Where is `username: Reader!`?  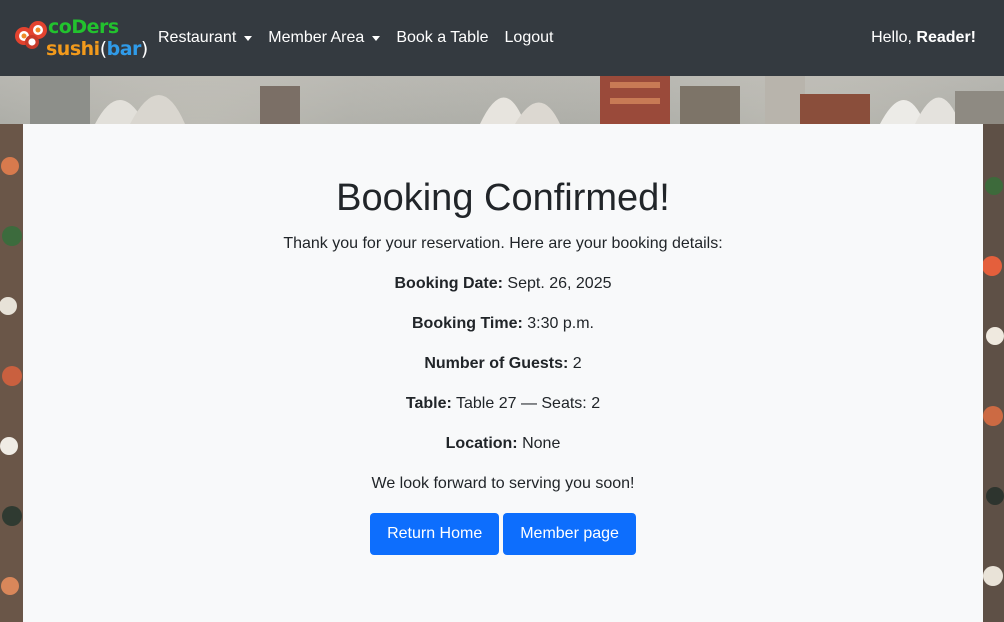 username: Reader! is located at coordinates (946, 37).